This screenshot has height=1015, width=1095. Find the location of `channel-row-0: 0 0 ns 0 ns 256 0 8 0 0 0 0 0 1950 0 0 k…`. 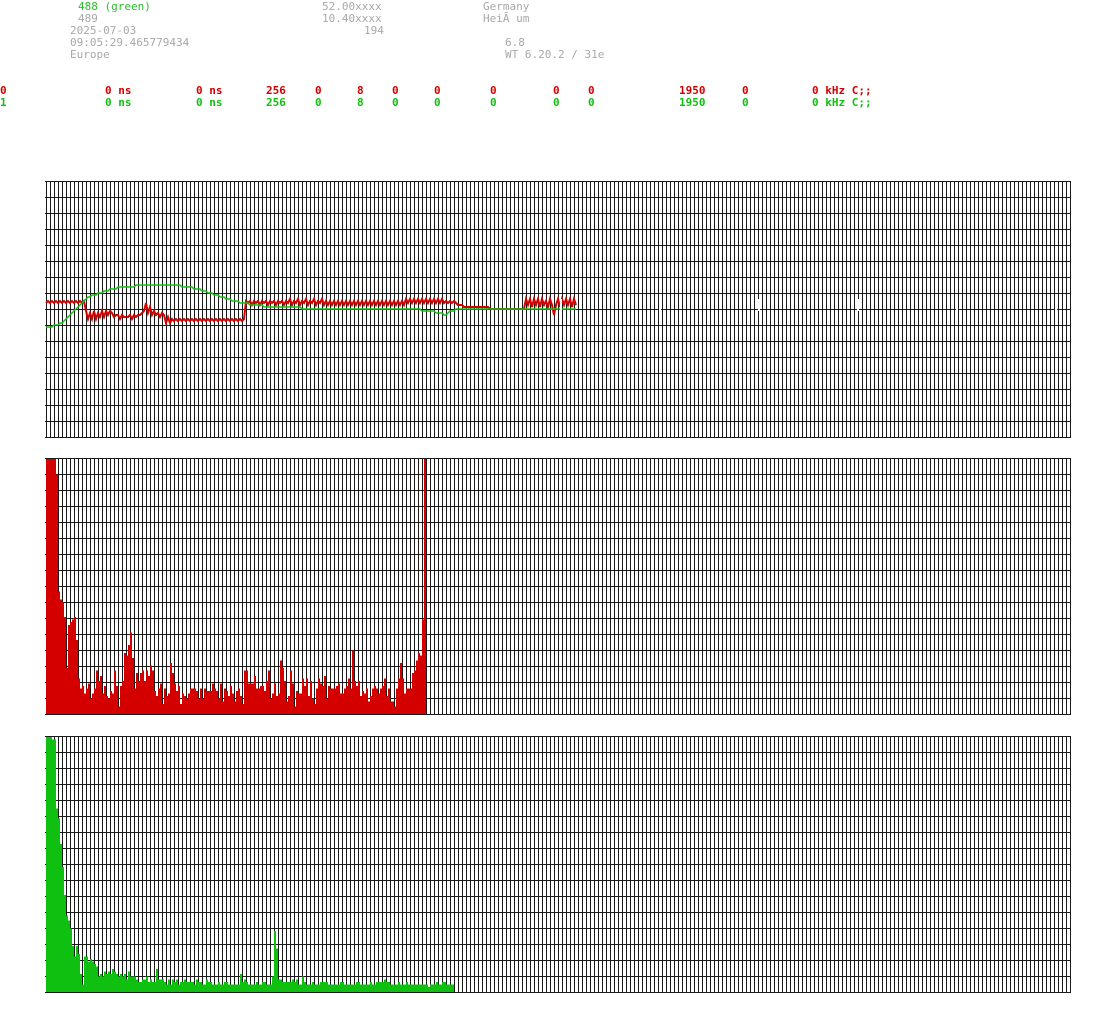

channel-row-0: 0 0 ns 0 ns 256 0 8 0 0 0 0 0 1950 0 0 k… is located at coordinates (547, 91).